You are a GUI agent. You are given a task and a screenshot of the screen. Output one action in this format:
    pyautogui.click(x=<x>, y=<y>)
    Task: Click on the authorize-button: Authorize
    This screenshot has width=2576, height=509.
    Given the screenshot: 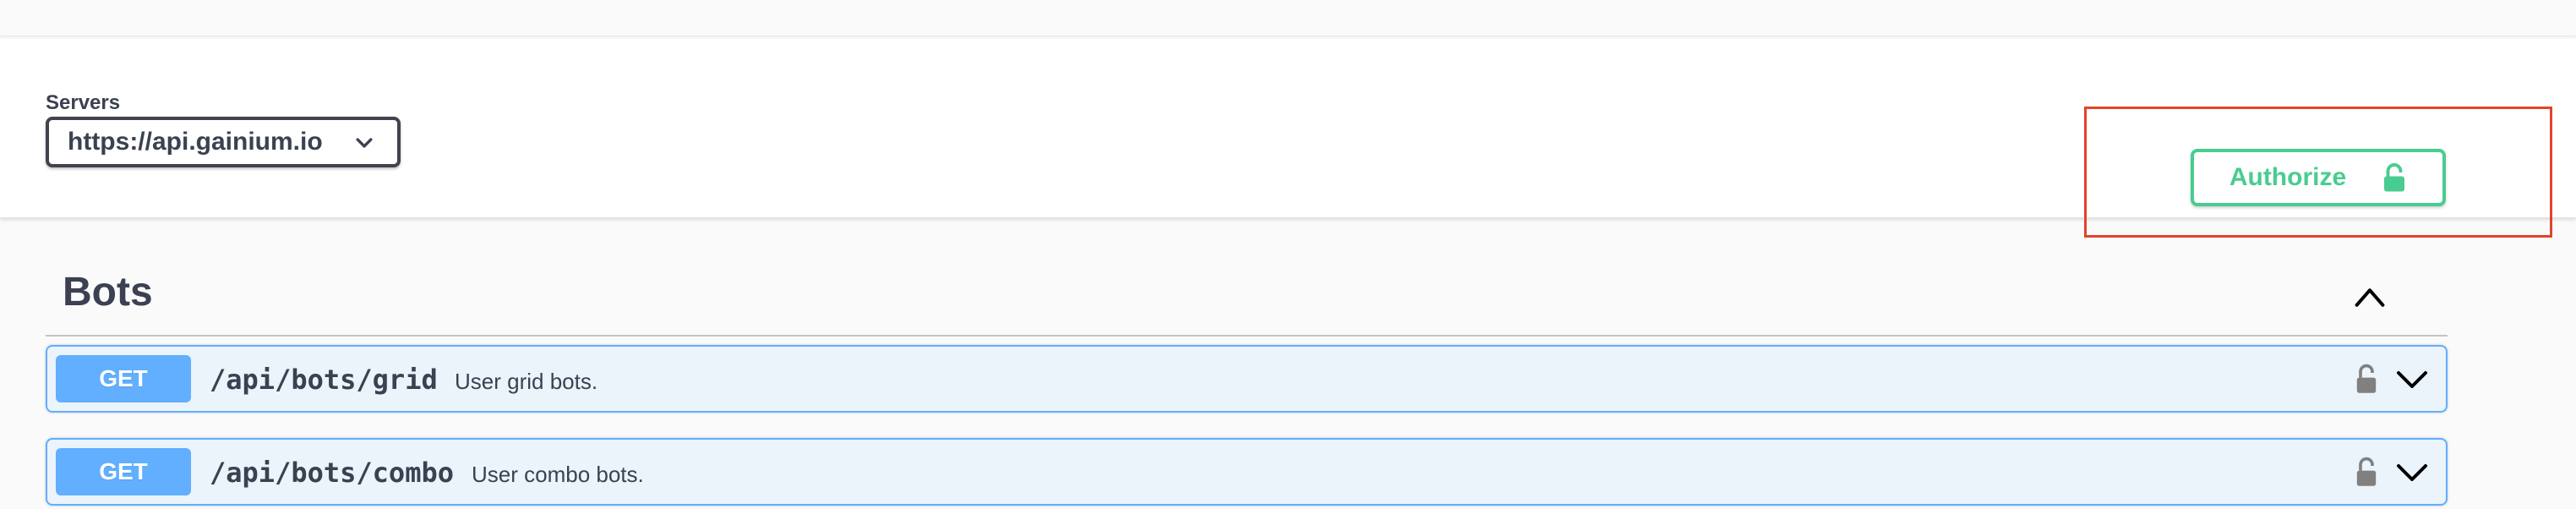 What is the action you would take?
    pyautogui.click(x=2318, y=177)
    